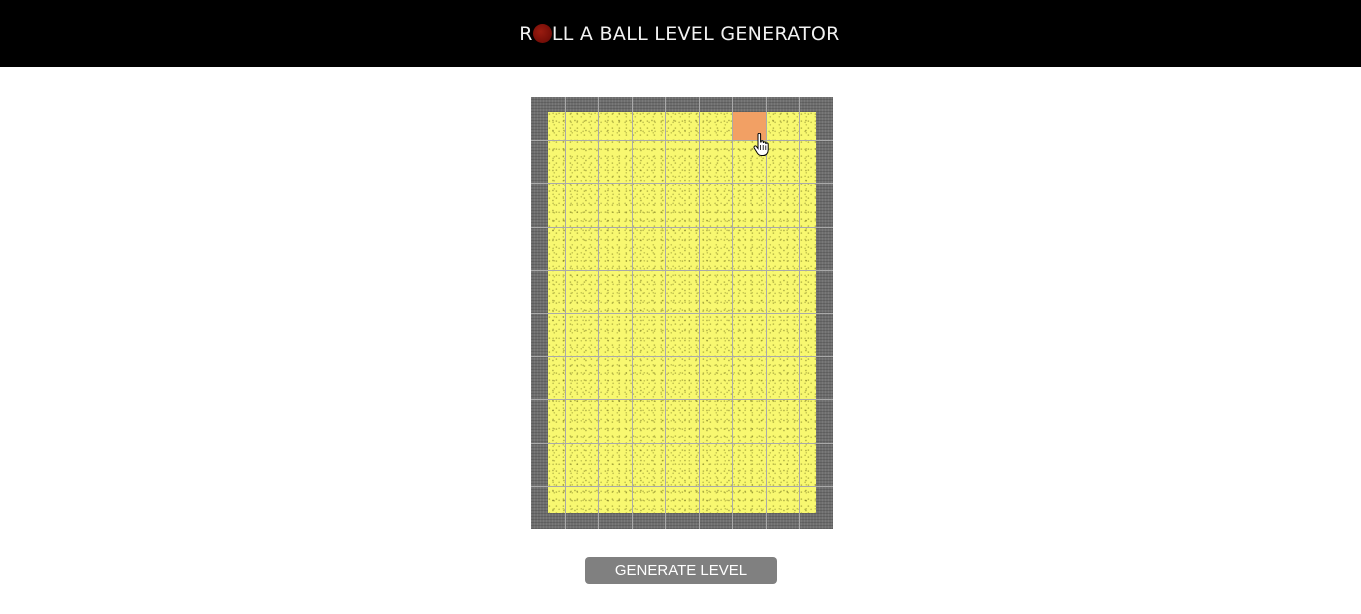 The image size is (1361, 614). I want to click on hand-pointer-icon, so click(761, 144).